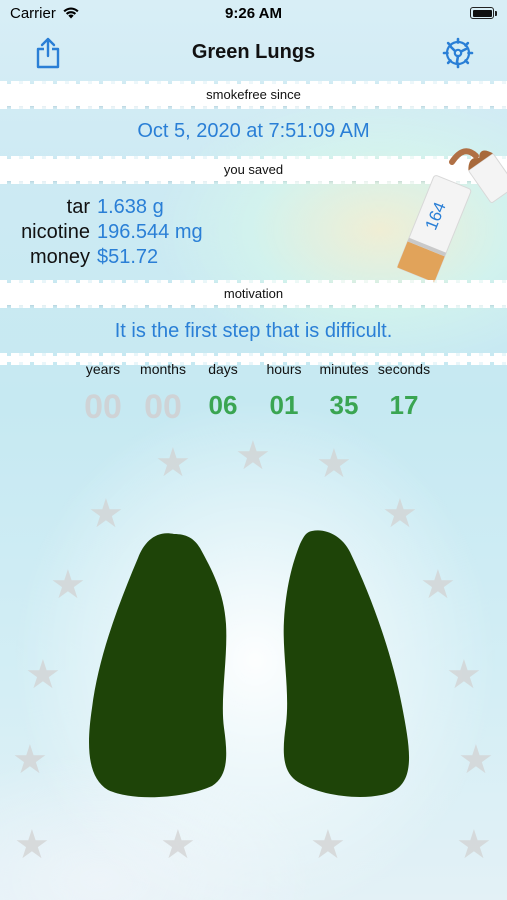 This screenshot has height=900, width=507. What do you see at coordinates (496, 13) in the screenshot?
I see `battery-tip` at bounding box center [496, 13].